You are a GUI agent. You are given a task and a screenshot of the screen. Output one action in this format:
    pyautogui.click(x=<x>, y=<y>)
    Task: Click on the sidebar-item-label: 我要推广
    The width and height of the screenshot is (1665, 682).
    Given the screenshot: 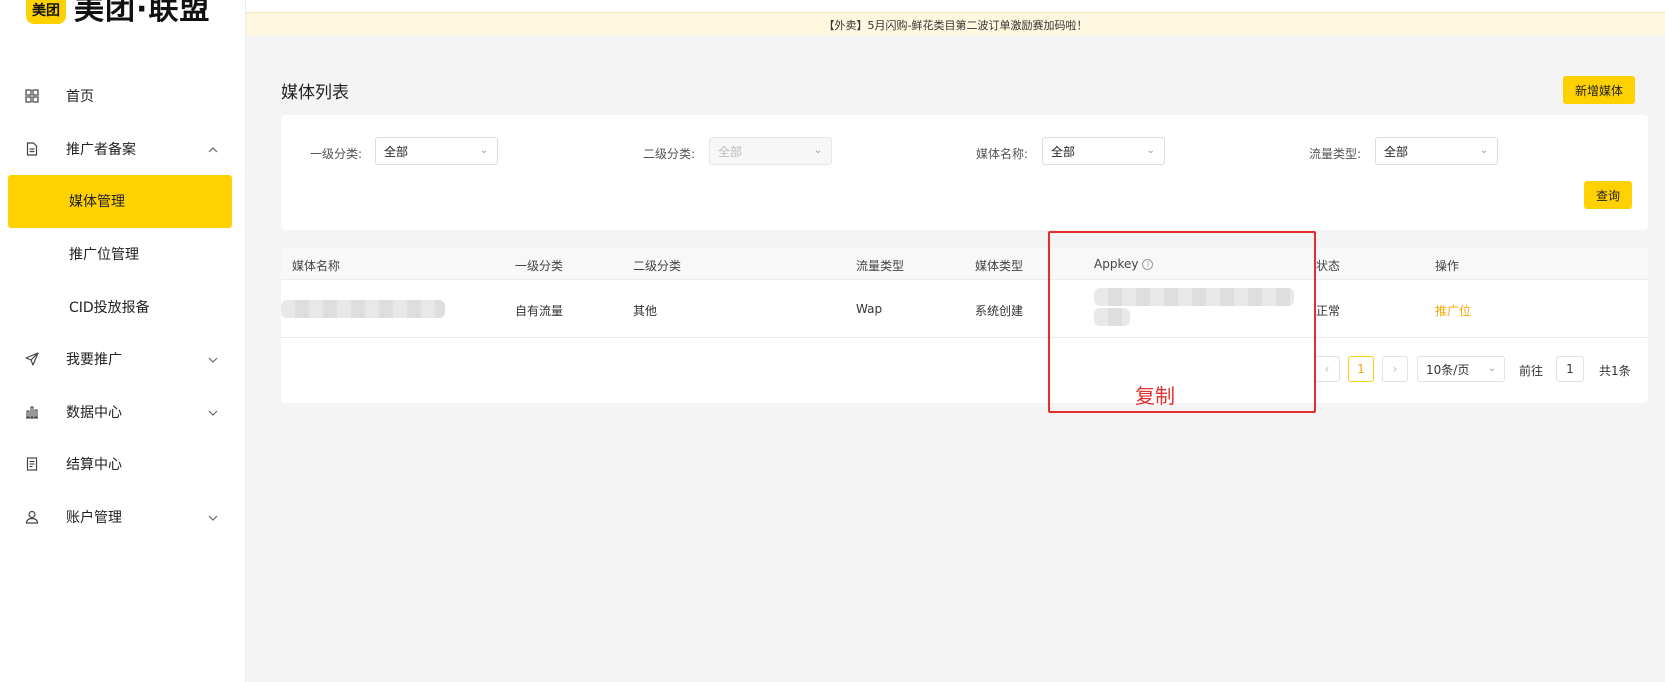 What is the action you would take?
    pyautogui.click(x=94, y=360)
    